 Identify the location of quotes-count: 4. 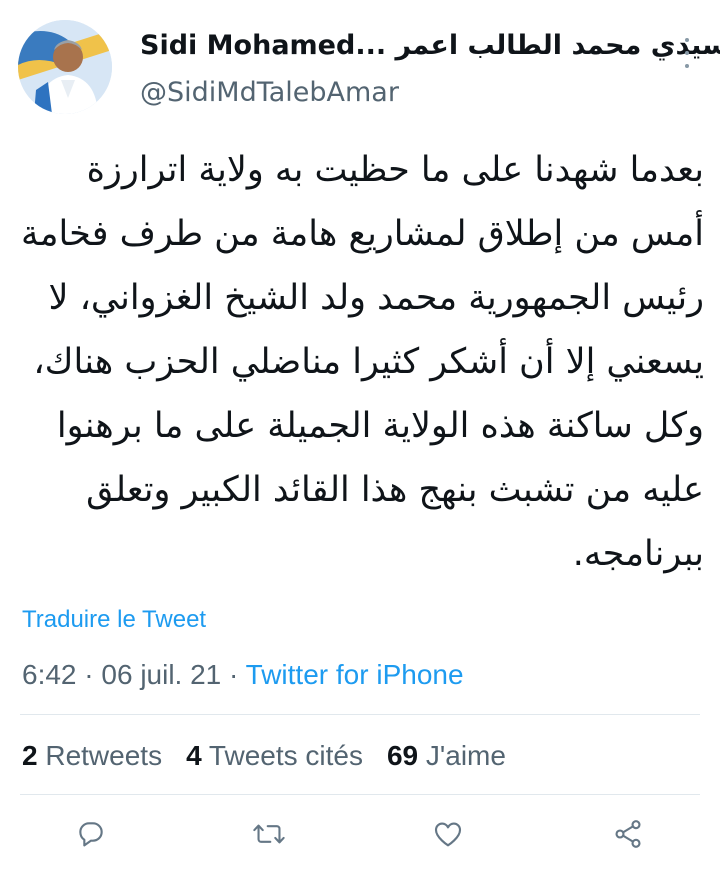
(194, 755).